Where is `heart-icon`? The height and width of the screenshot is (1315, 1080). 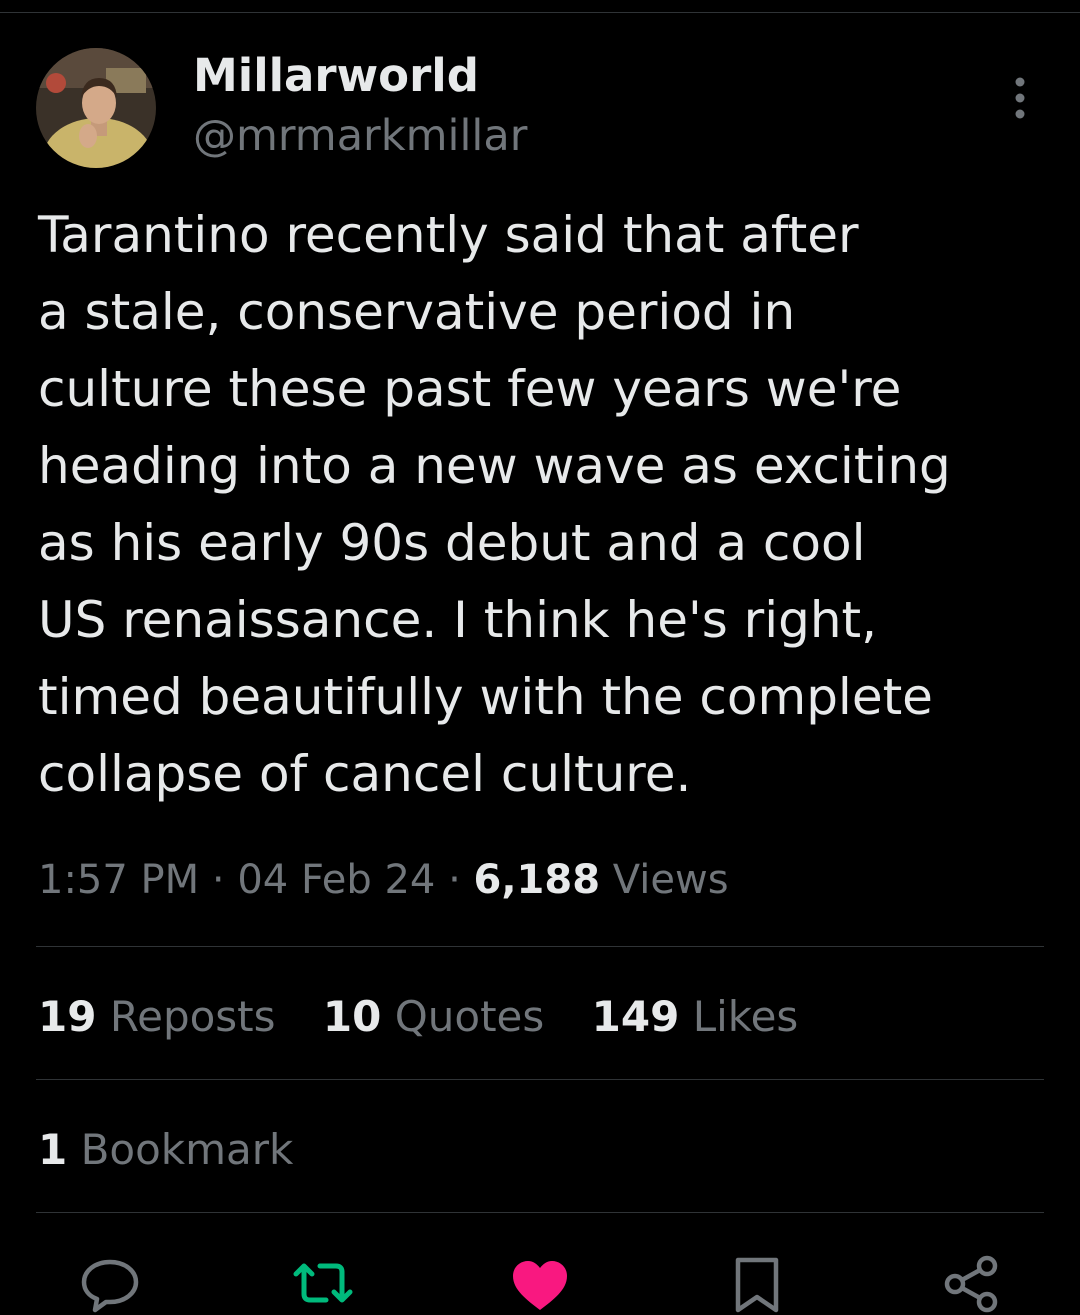
heart-icon is located at coordinates (540, 1285).